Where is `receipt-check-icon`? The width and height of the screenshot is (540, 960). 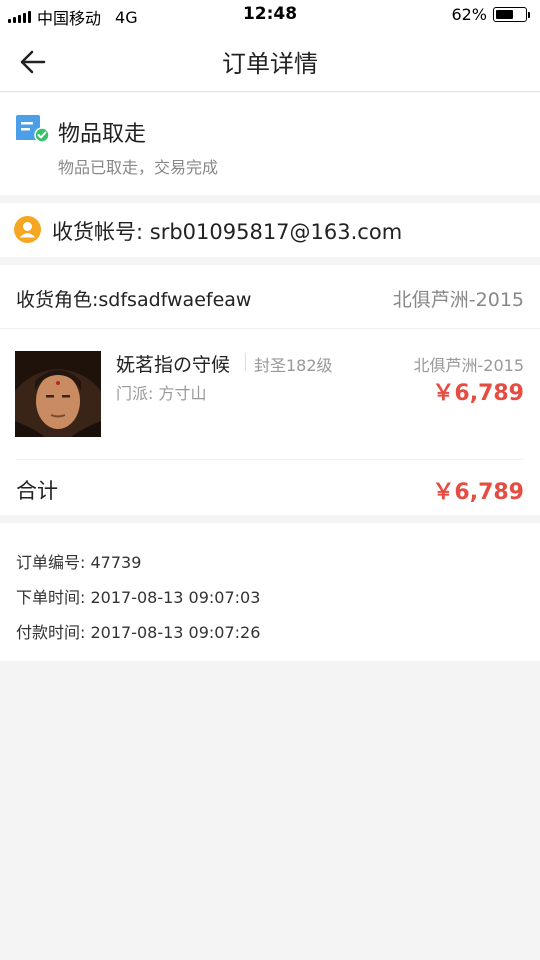
receipt-check-icon is located at coordinates (32, 130).